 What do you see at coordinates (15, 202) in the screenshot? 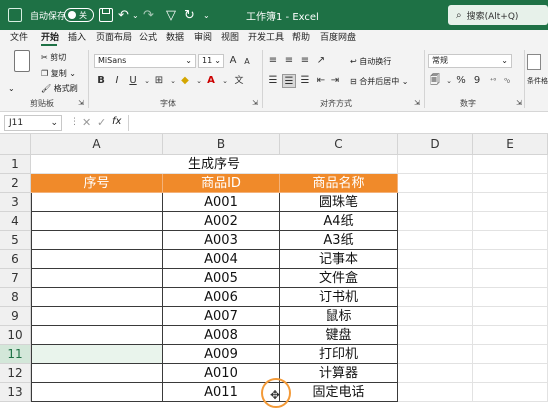
I see `row-header-3: 3` at bounding box center [15, 202].